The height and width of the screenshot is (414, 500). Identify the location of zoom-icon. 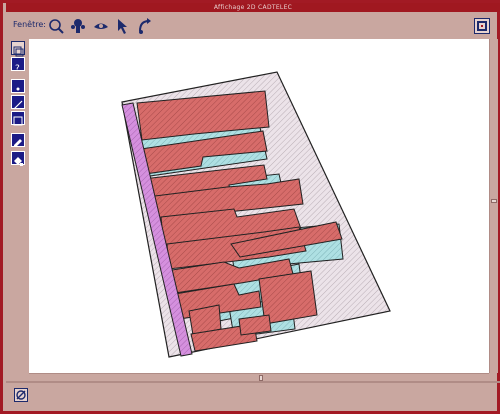
(56, 26).